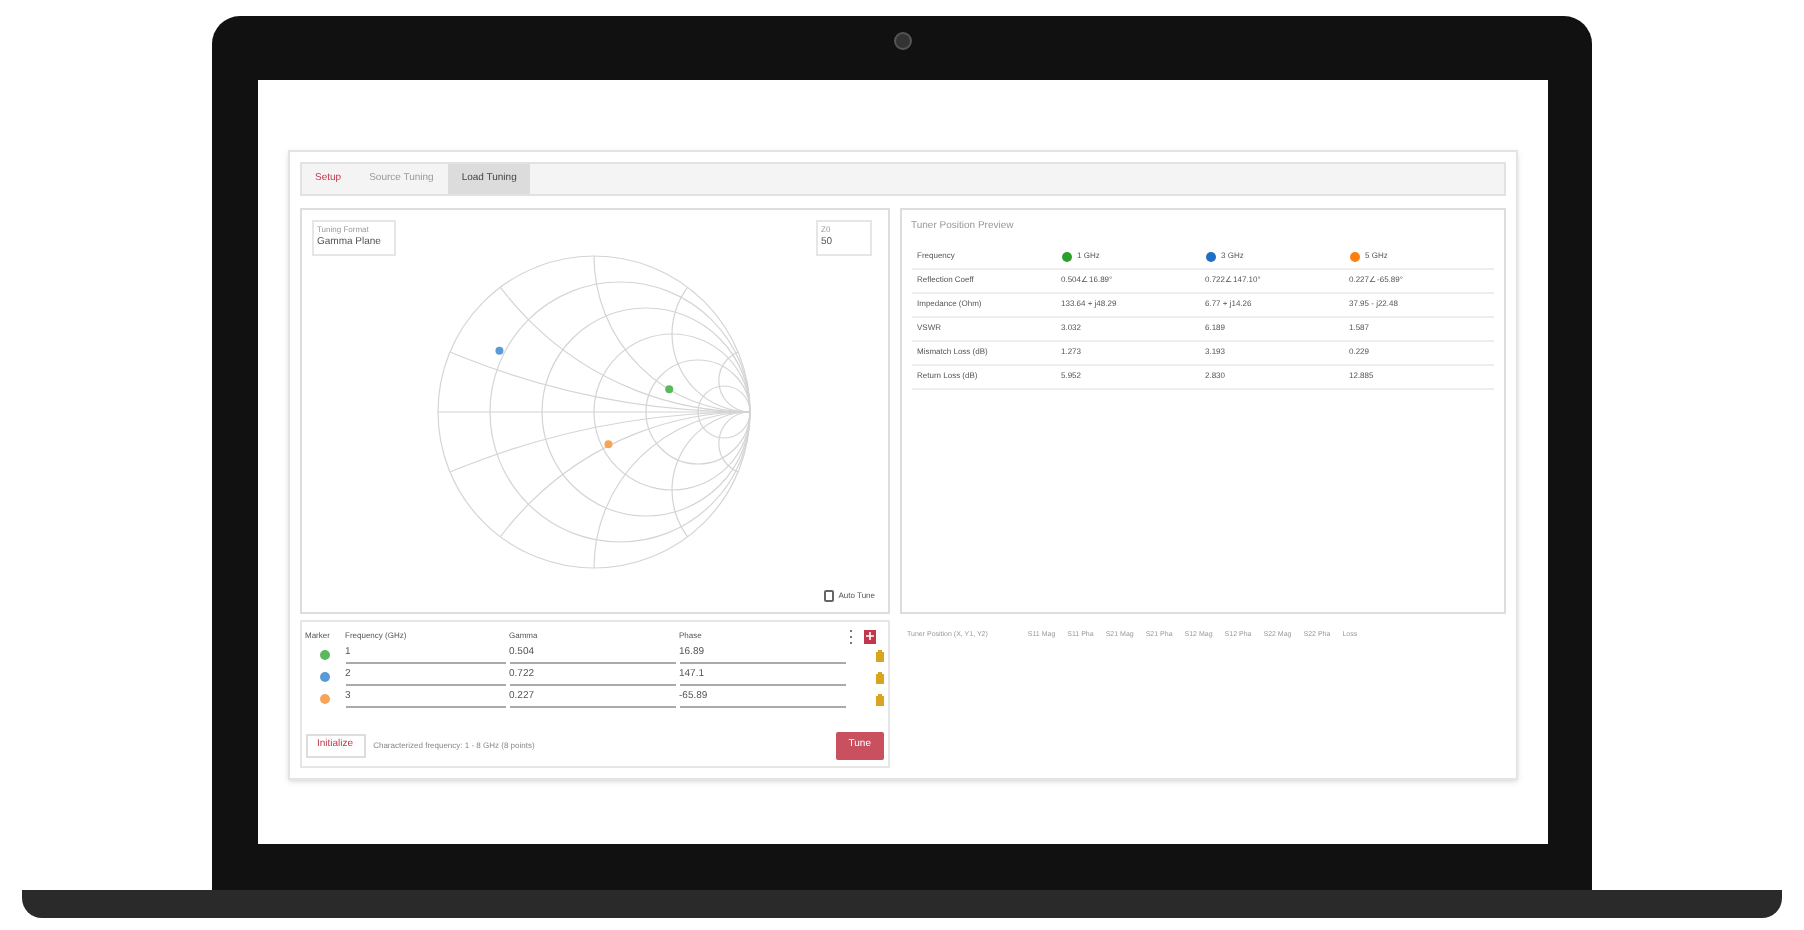  I want to click on add-button, so click(869, 636).